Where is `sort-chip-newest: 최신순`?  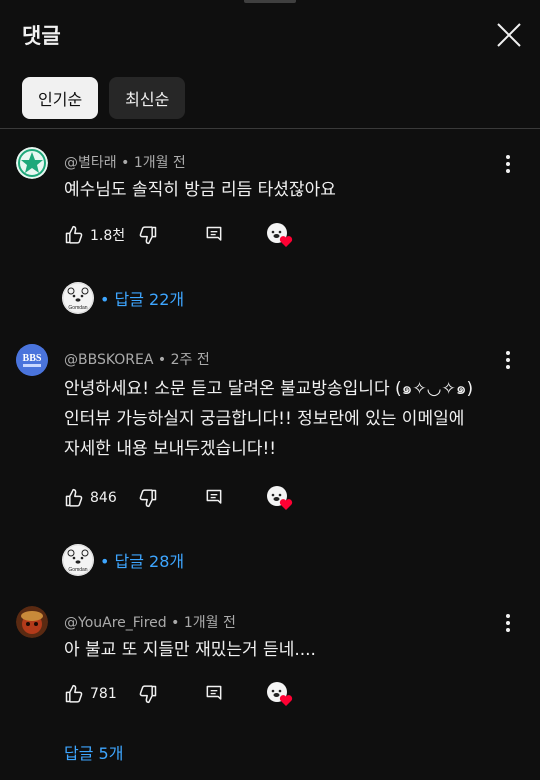
sort-chip-newest: 최신순 is located at coordinates (147, 98).